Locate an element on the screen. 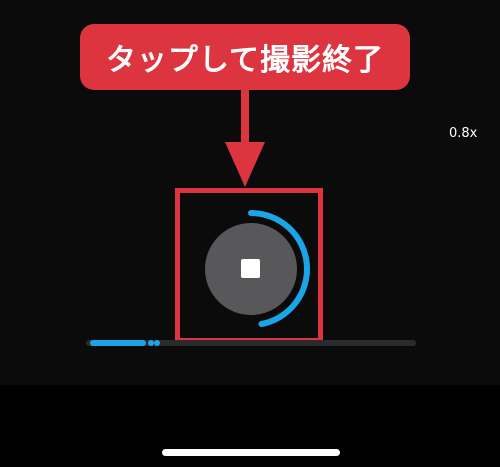 The height and width of the screenshot is (467, 500). instruction-callout: タップして撮影終了 is located at coordinates (245, 57).